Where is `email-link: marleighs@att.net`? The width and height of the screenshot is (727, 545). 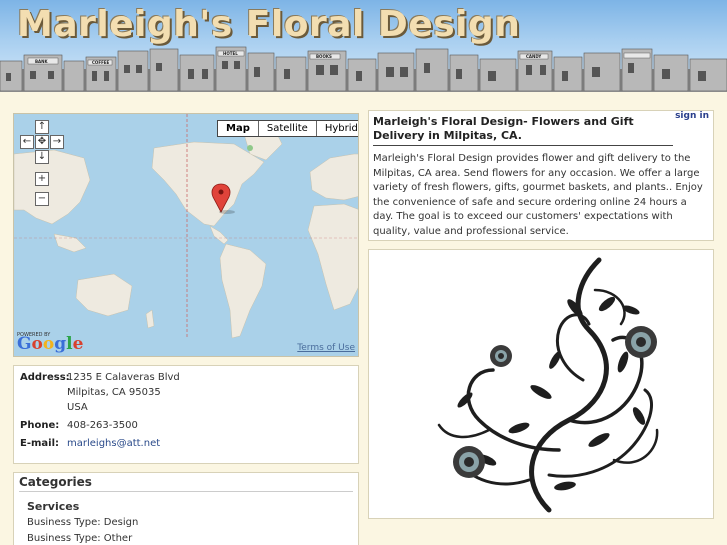 email-link: marleighs@att.net is located at coordinates (113, 443).